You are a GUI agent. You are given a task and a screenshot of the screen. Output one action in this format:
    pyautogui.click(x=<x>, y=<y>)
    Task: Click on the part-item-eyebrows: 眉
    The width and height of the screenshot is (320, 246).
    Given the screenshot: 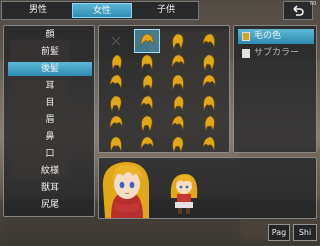 What is the action you would take?
    pyautogui.click(x=50, y=120)
    